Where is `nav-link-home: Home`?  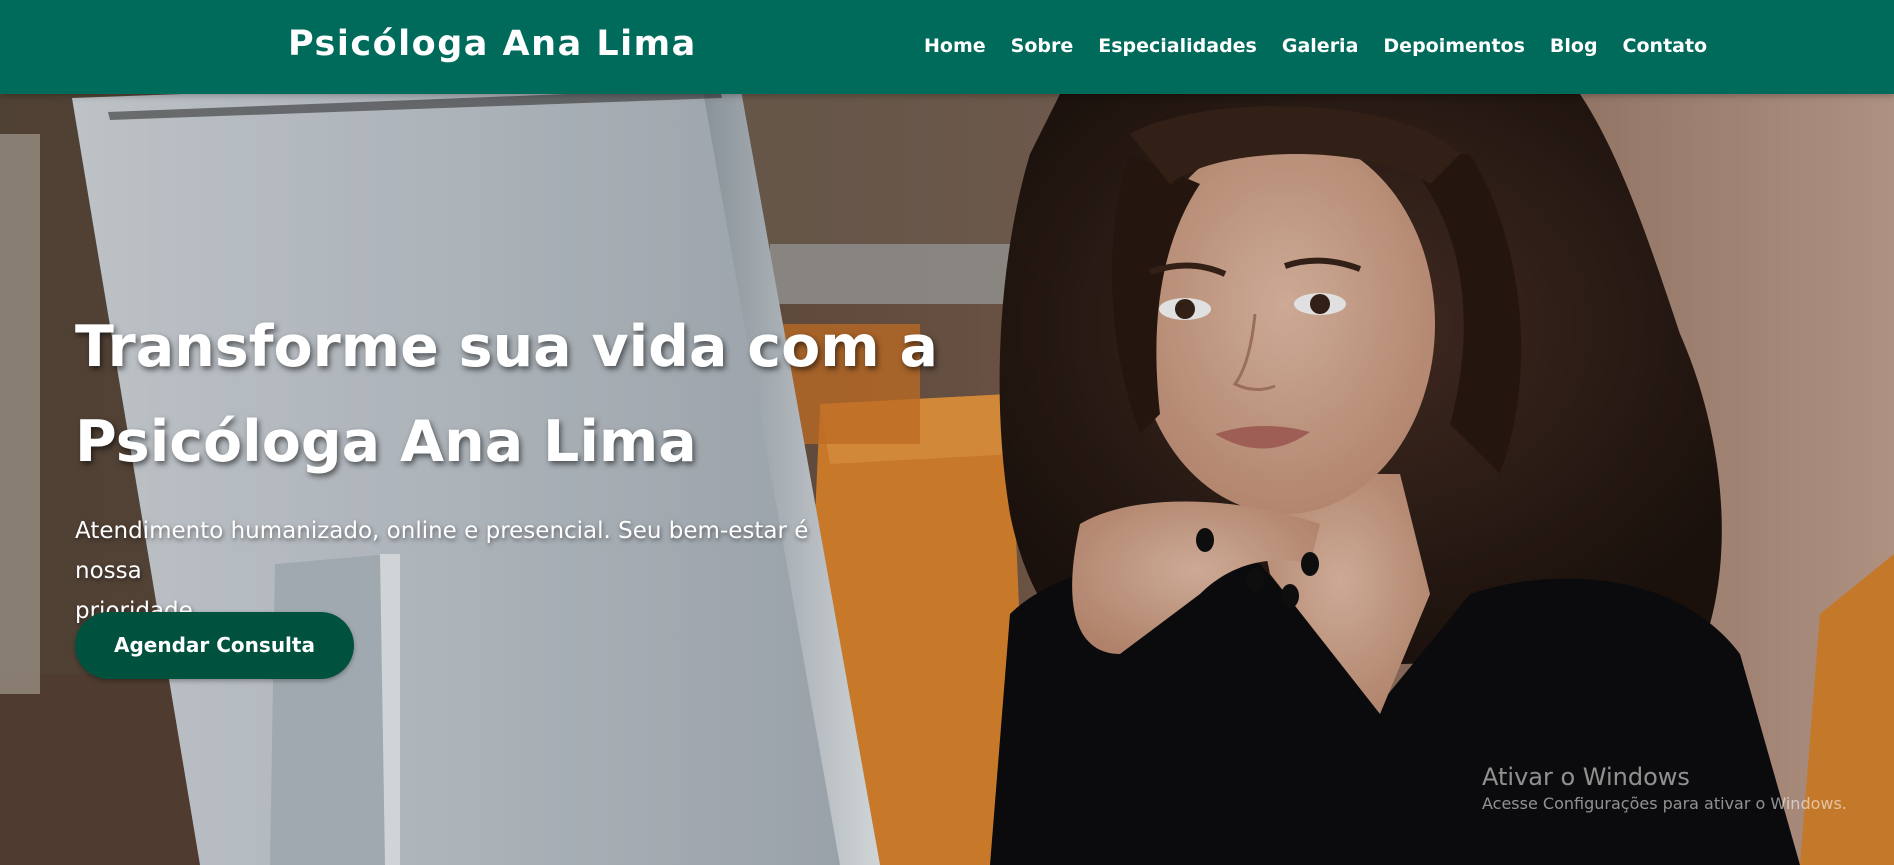 nav-link-home: Home is located at coordinates (955, 46).